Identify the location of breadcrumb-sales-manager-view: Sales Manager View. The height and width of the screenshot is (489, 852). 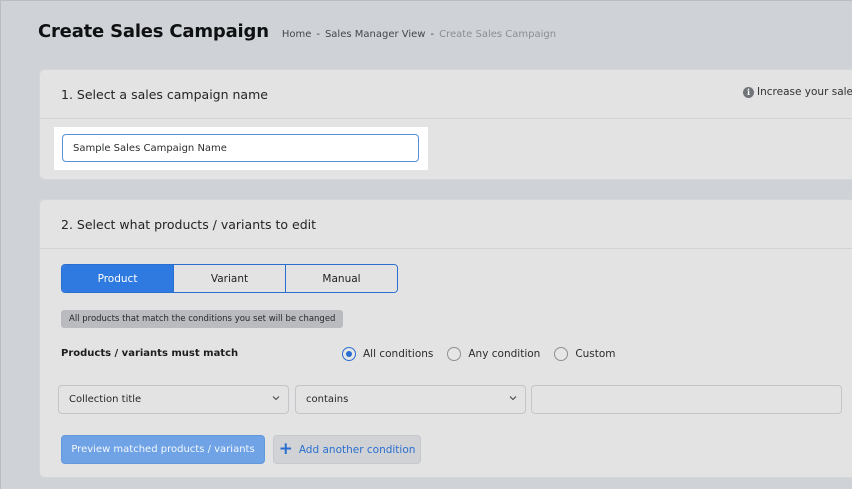
(375, 34).